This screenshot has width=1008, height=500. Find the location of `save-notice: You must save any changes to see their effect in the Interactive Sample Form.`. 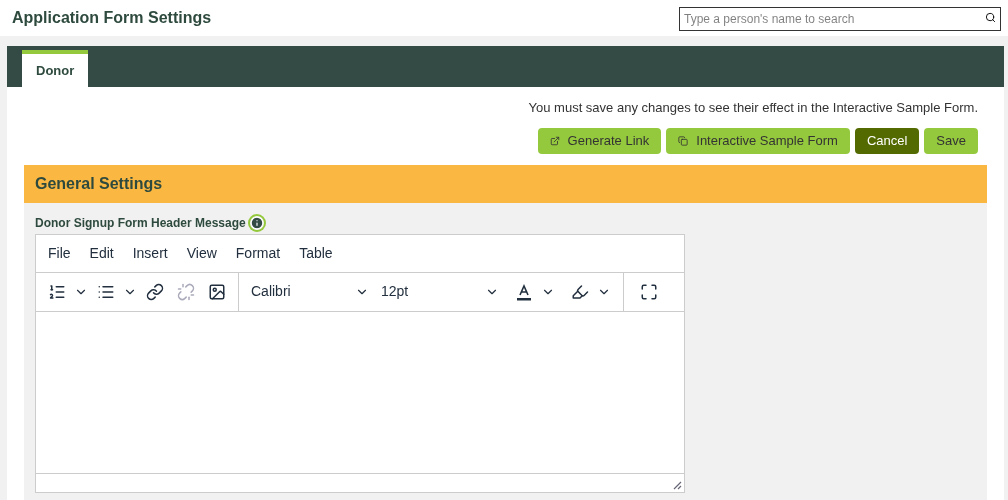

save-notice: You must save any changes to see their effect in the Interactive Sample Form. is located at coordinates (753, 108).